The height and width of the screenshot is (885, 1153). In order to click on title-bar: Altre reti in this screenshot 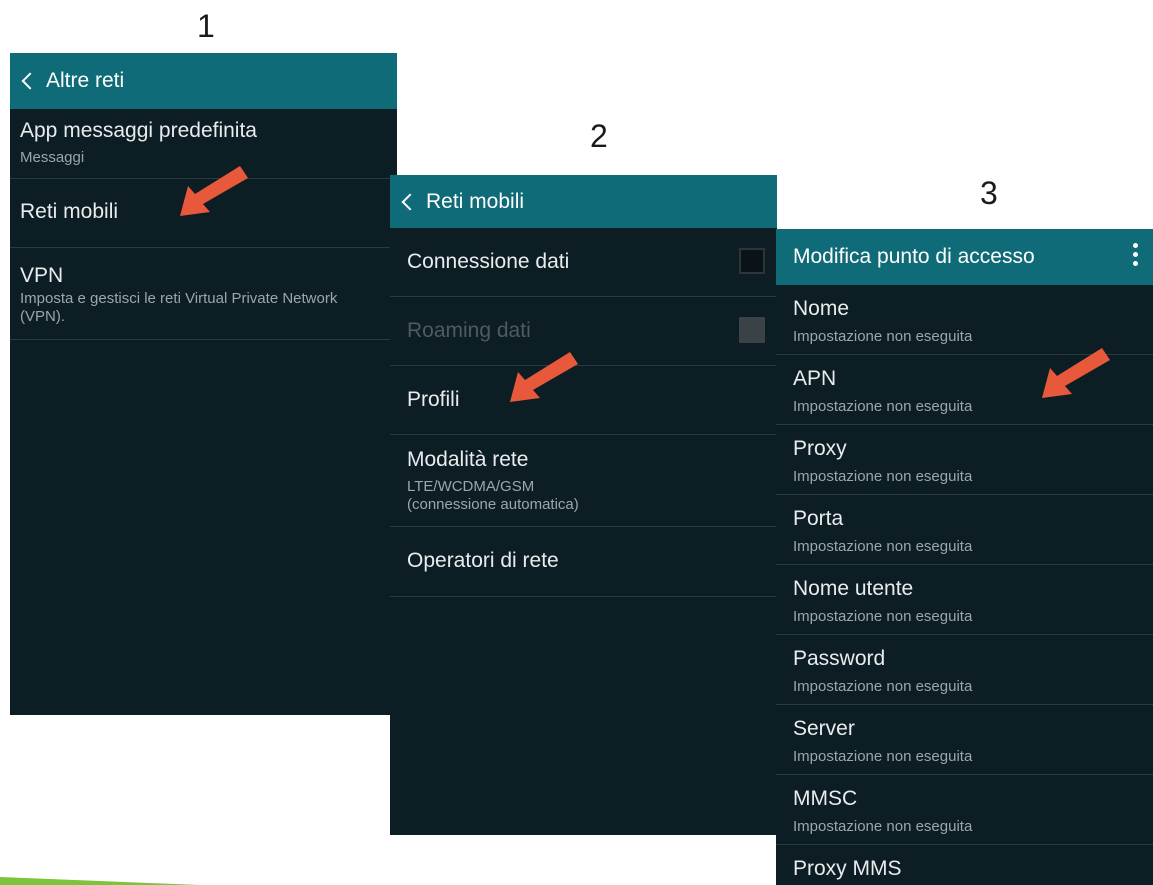, I will do `click(203, 81)`.